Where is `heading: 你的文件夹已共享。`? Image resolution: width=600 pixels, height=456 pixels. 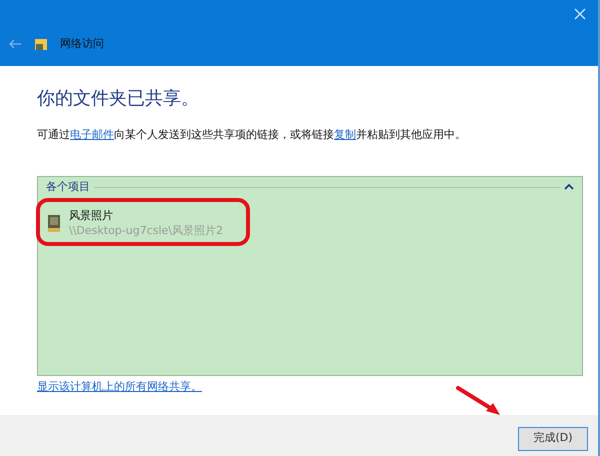
heading: 你的文件夹已共享。 is located at coordinates (118, 99).